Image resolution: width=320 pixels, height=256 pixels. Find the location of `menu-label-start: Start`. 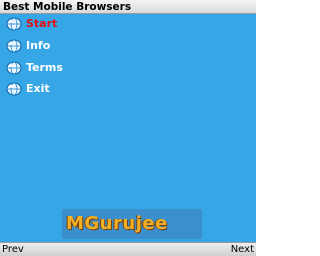

menu-label-start: Start is located at coordinates (42, 23).